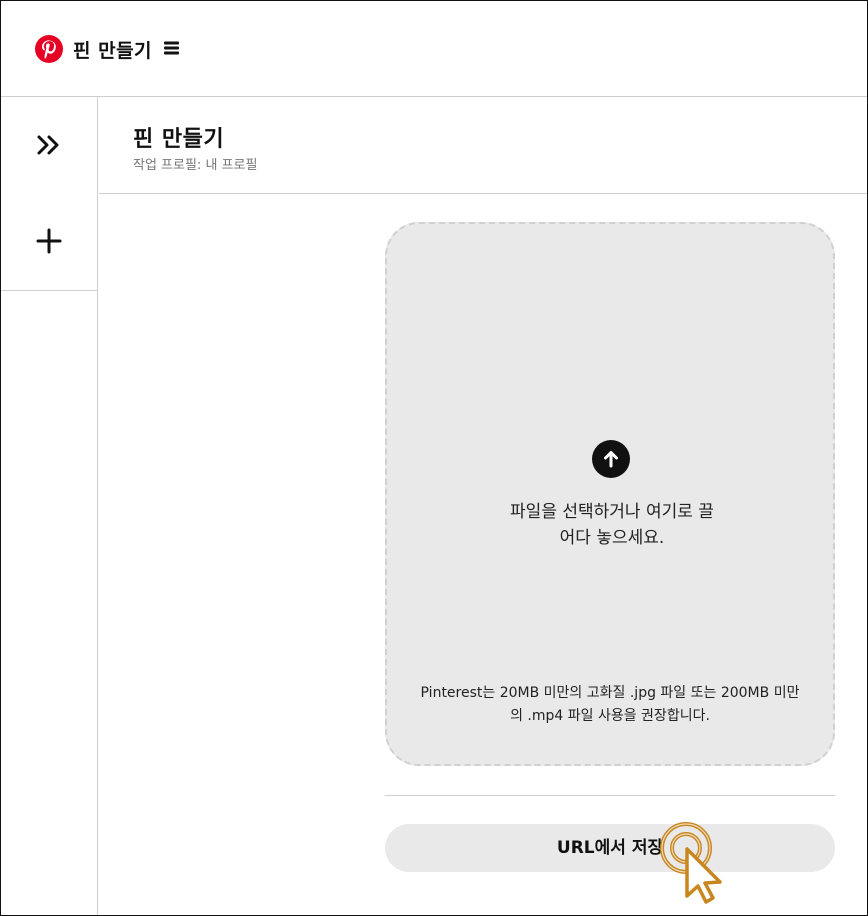 The height and width of the screenshot is (916, 868). Describe the element at coordinates (434, 49) in the screenshot. I see `top-header: 핀 만들기` at that location.